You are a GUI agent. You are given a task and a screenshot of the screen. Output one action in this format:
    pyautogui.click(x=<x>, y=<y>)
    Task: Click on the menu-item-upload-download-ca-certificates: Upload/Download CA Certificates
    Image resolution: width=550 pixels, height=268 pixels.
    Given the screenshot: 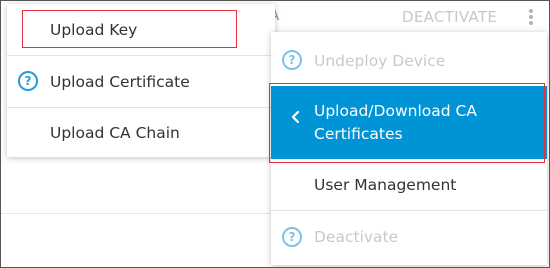 What is the action you would take?
    pyautogui.click(x=409, y=122)
    